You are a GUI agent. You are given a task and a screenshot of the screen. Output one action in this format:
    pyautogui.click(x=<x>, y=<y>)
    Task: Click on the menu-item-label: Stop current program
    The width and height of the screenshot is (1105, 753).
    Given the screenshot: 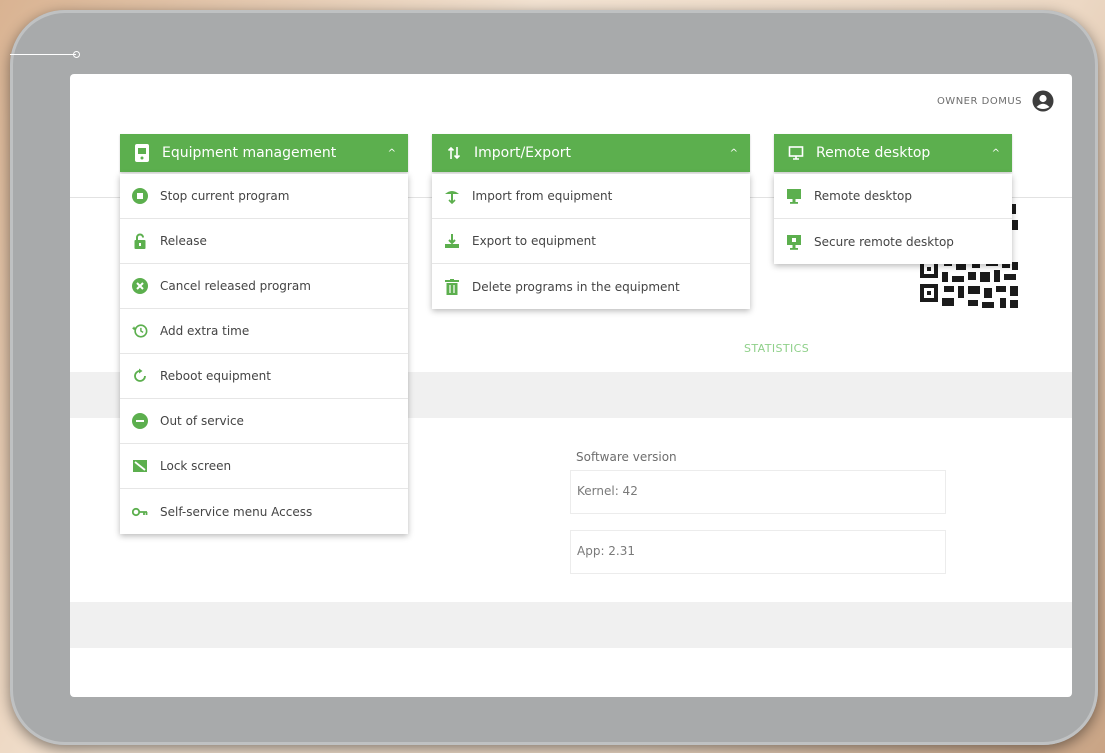 What is the action you would take?
    pyautogui.click(x=225, y=196)
    